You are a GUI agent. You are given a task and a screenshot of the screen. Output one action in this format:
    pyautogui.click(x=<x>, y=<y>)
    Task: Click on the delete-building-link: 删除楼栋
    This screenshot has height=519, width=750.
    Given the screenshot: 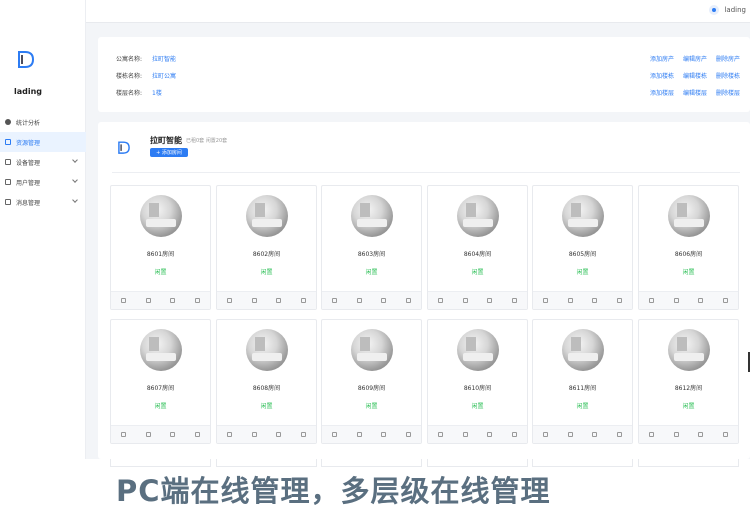 What is the action you would take?
    pyautogui.click(x=728, y=75)
    